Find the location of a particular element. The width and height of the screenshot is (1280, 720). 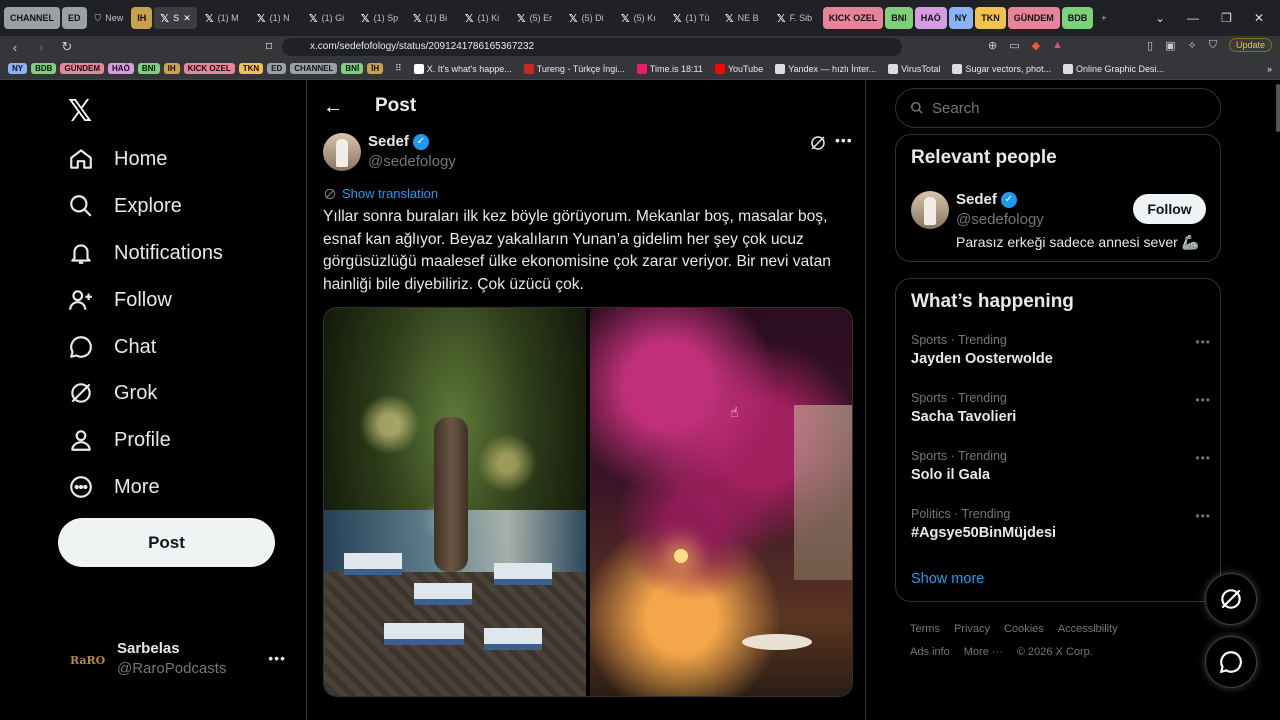

vpn-shield-icon: ⛉ is located at coordinates (1213, 45).